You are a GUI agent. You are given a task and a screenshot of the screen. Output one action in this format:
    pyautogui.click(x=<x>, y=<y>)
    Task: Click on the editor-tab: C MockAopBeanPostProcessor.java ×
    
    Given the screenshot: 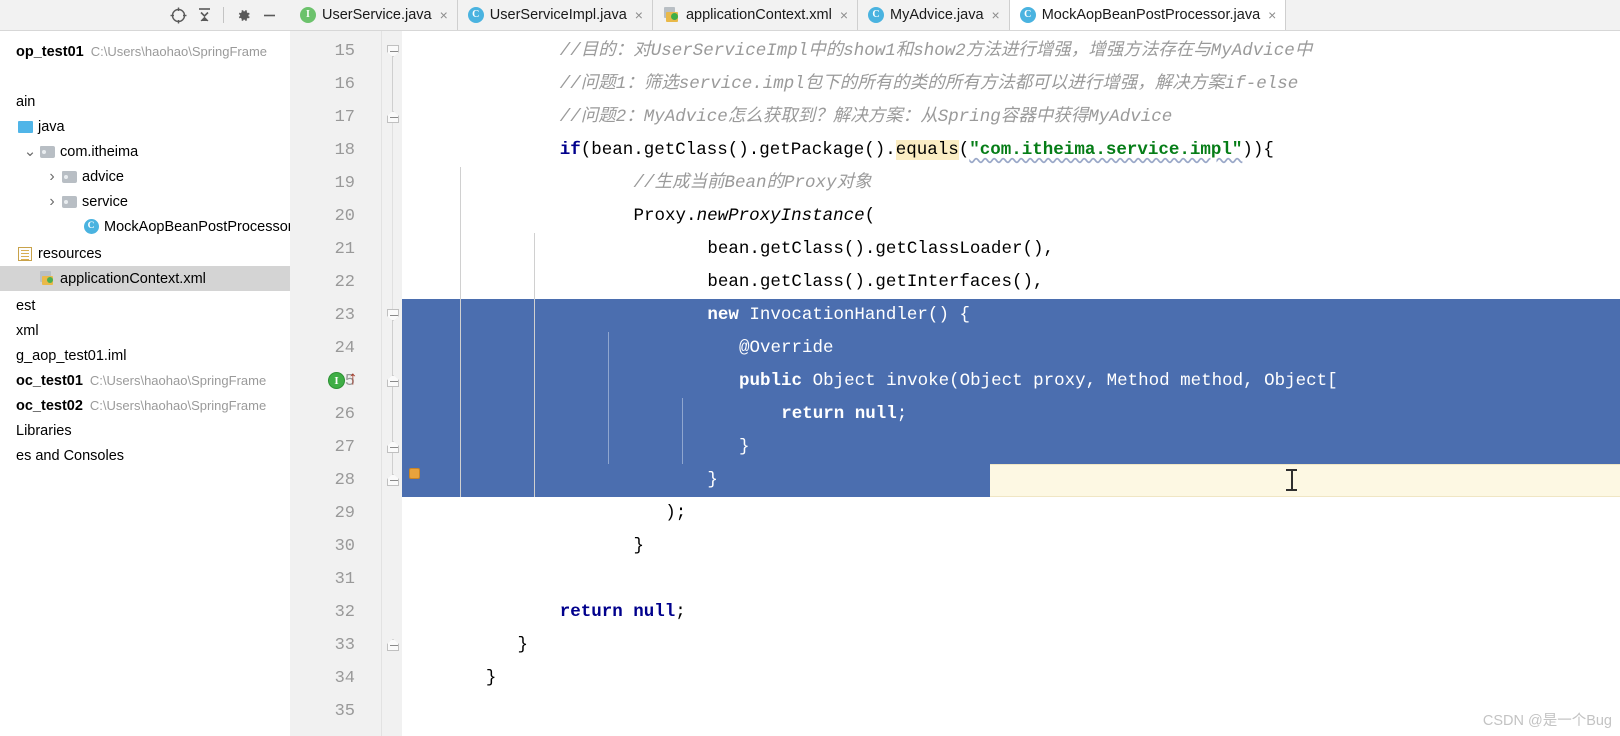 What is the action you would take?
    pyautogui.click(x=1148, y=15)
    